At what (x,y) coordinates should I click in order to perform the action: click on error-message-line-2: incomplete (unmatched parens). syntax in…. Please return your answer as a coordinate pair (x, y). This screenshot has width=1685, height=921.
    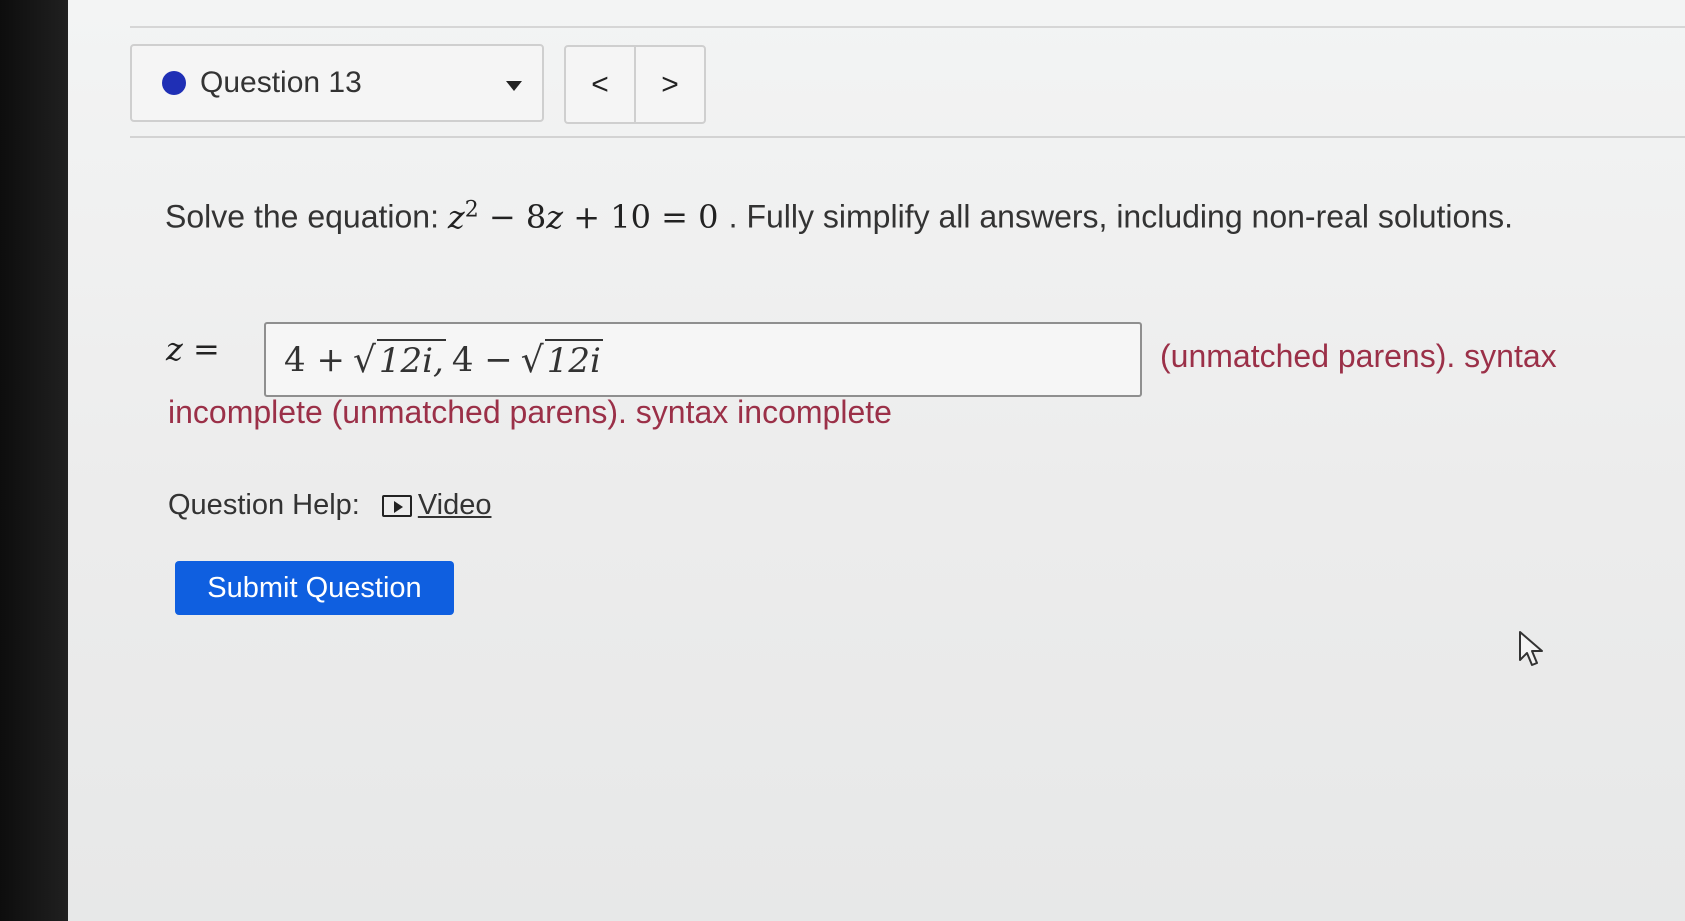
    Looking at the image, I should click on (530, 412).